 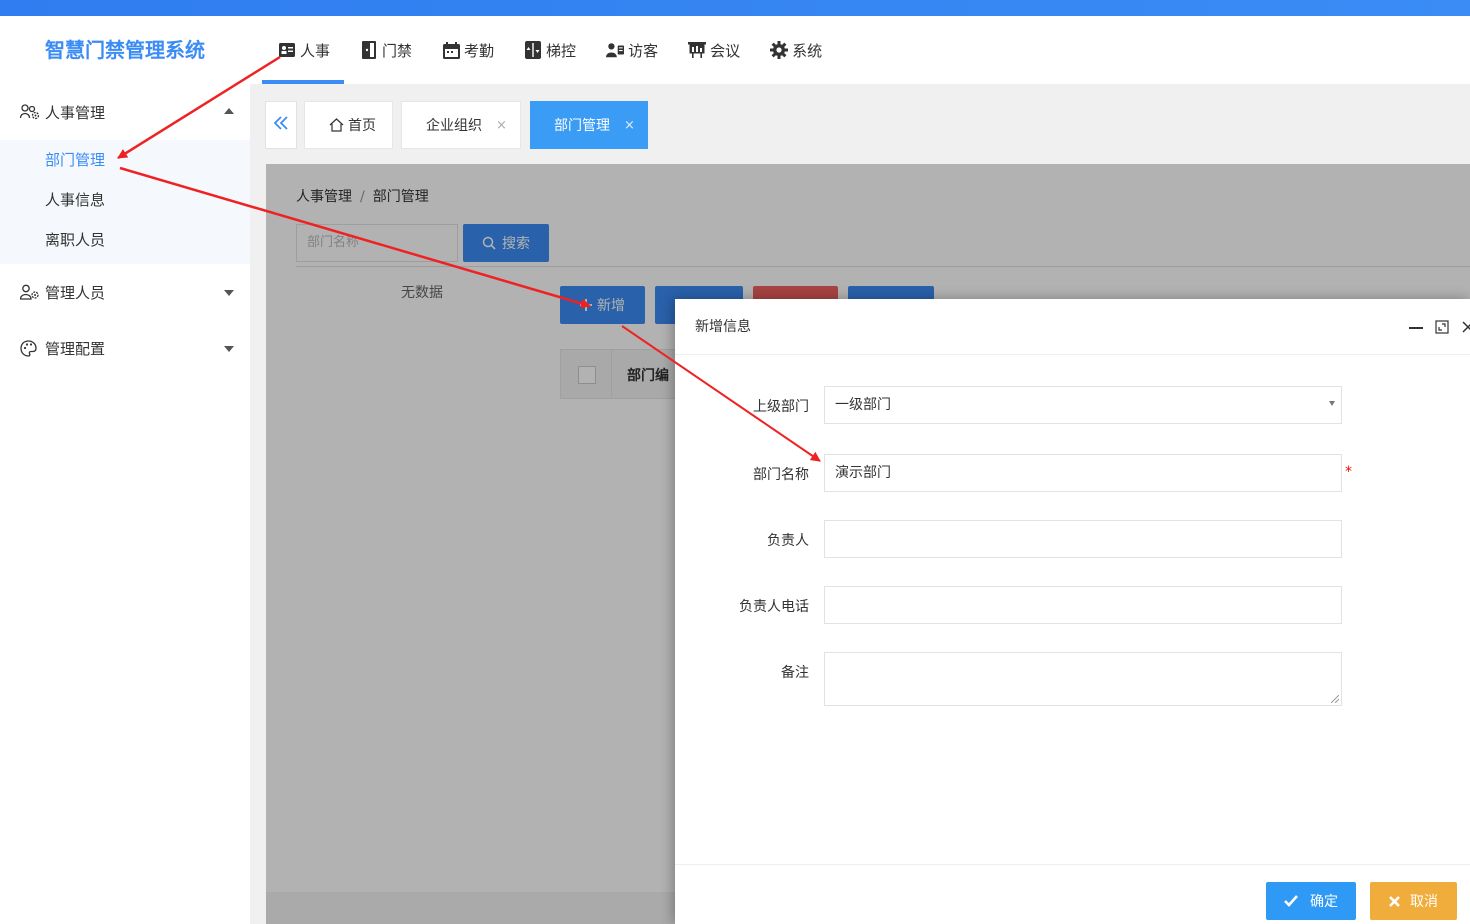 I want to click on header: 智慧门禁管理系统 人事 门禁 考勤 梯控 访客 会议 系统, so click(x=735, y=50).